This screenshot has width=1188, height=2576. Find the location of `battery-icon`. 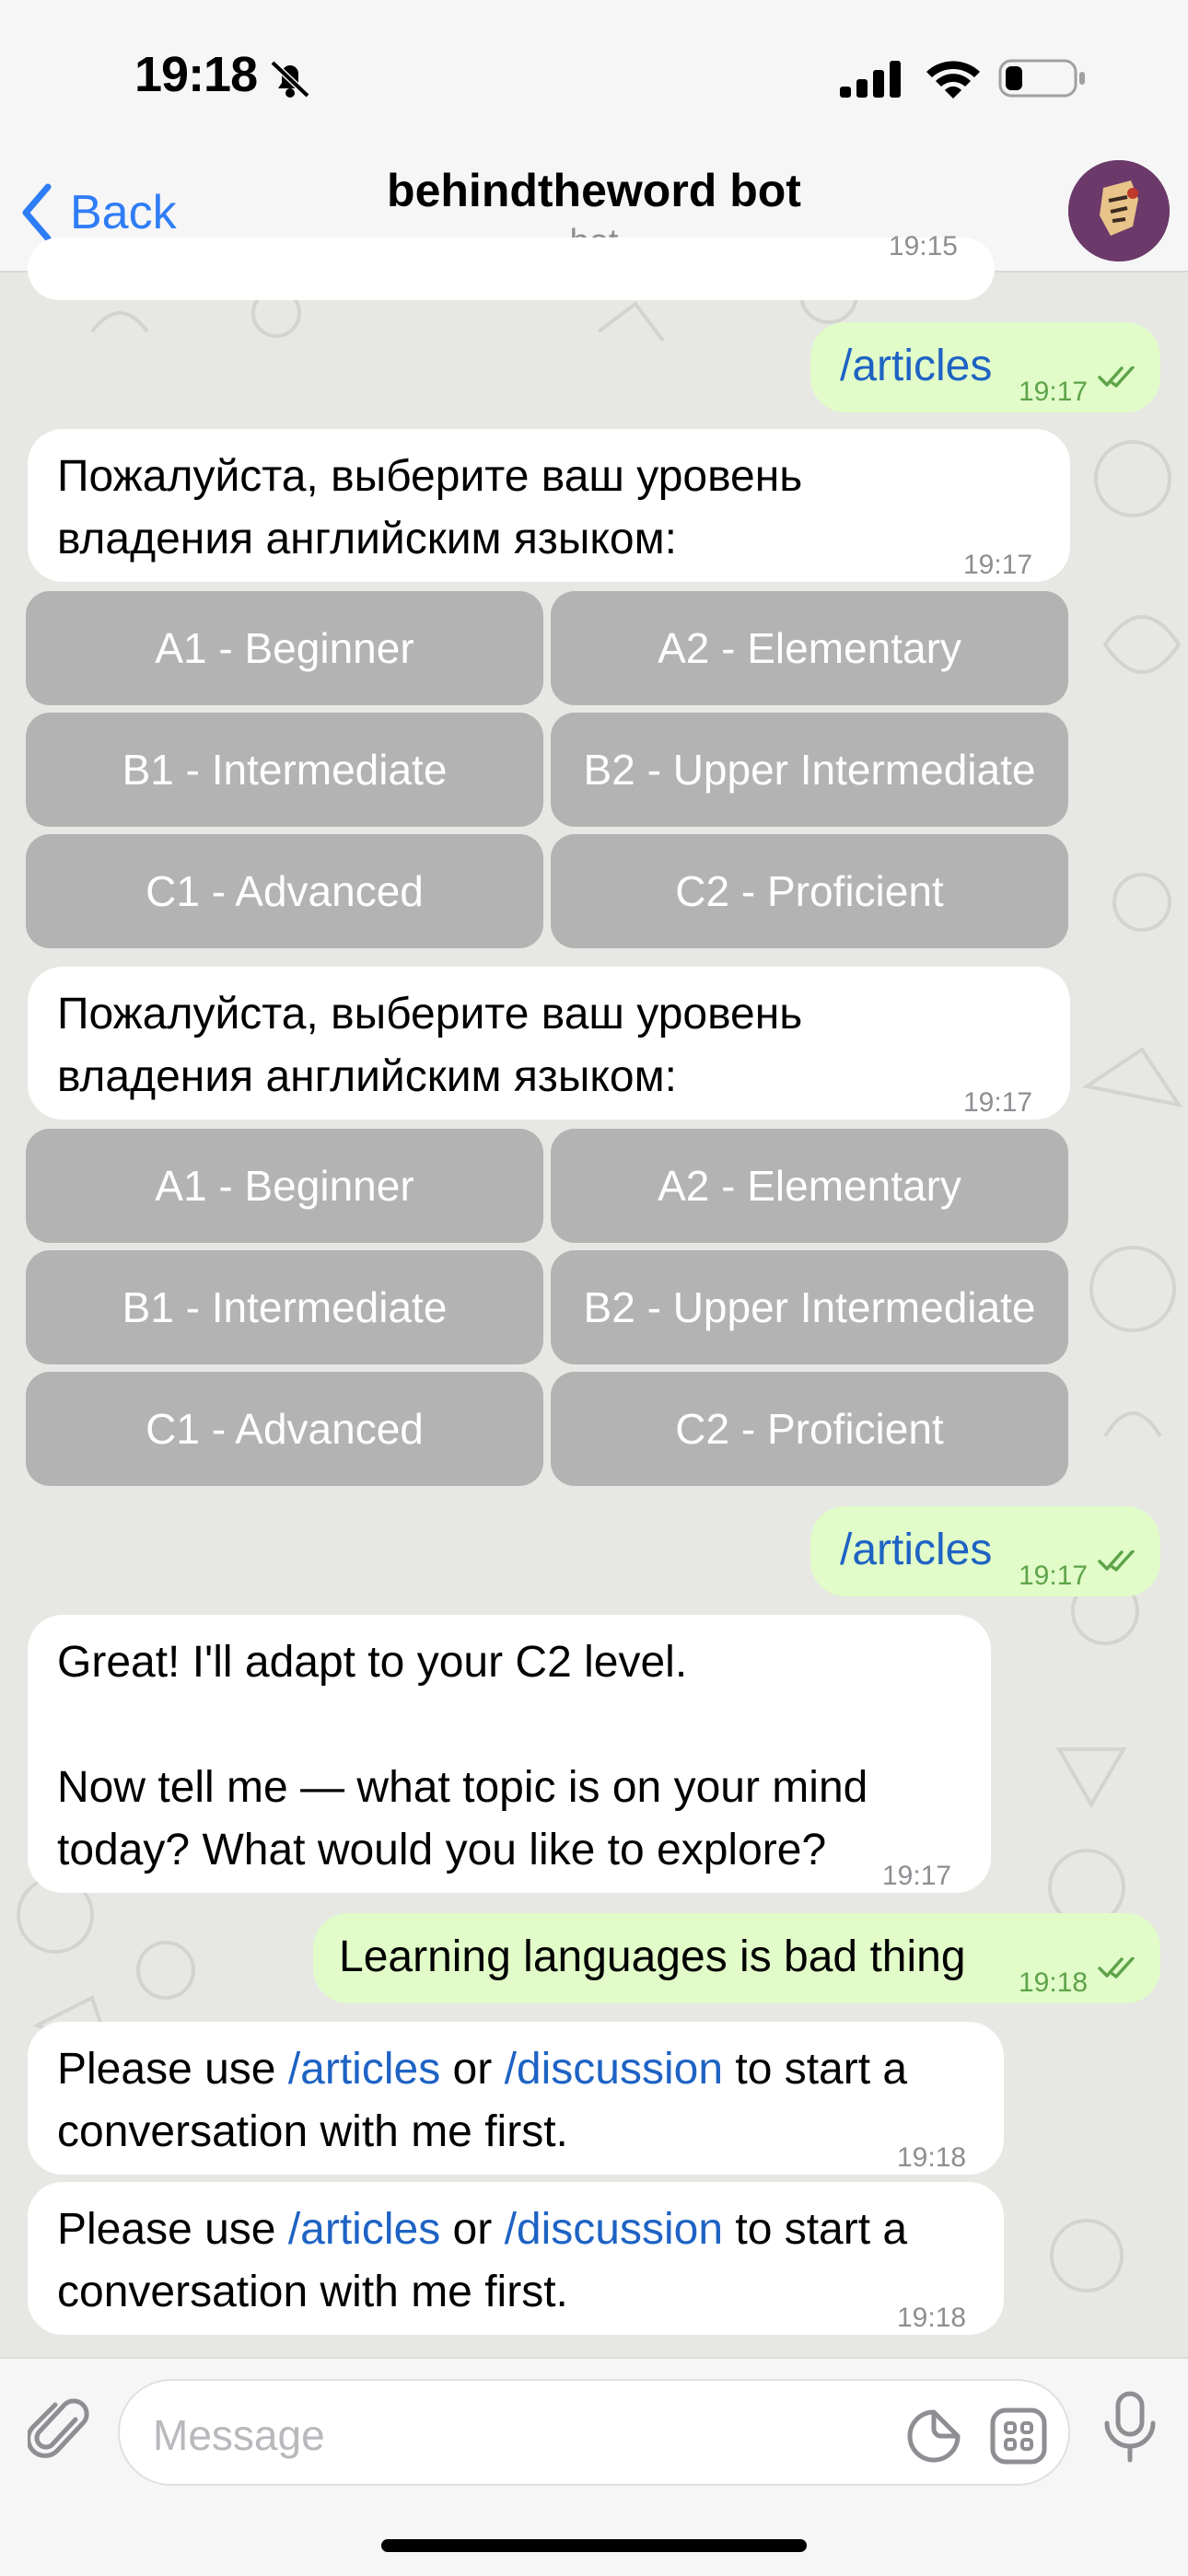

battery-icon is located at coordinates (1041, 78).